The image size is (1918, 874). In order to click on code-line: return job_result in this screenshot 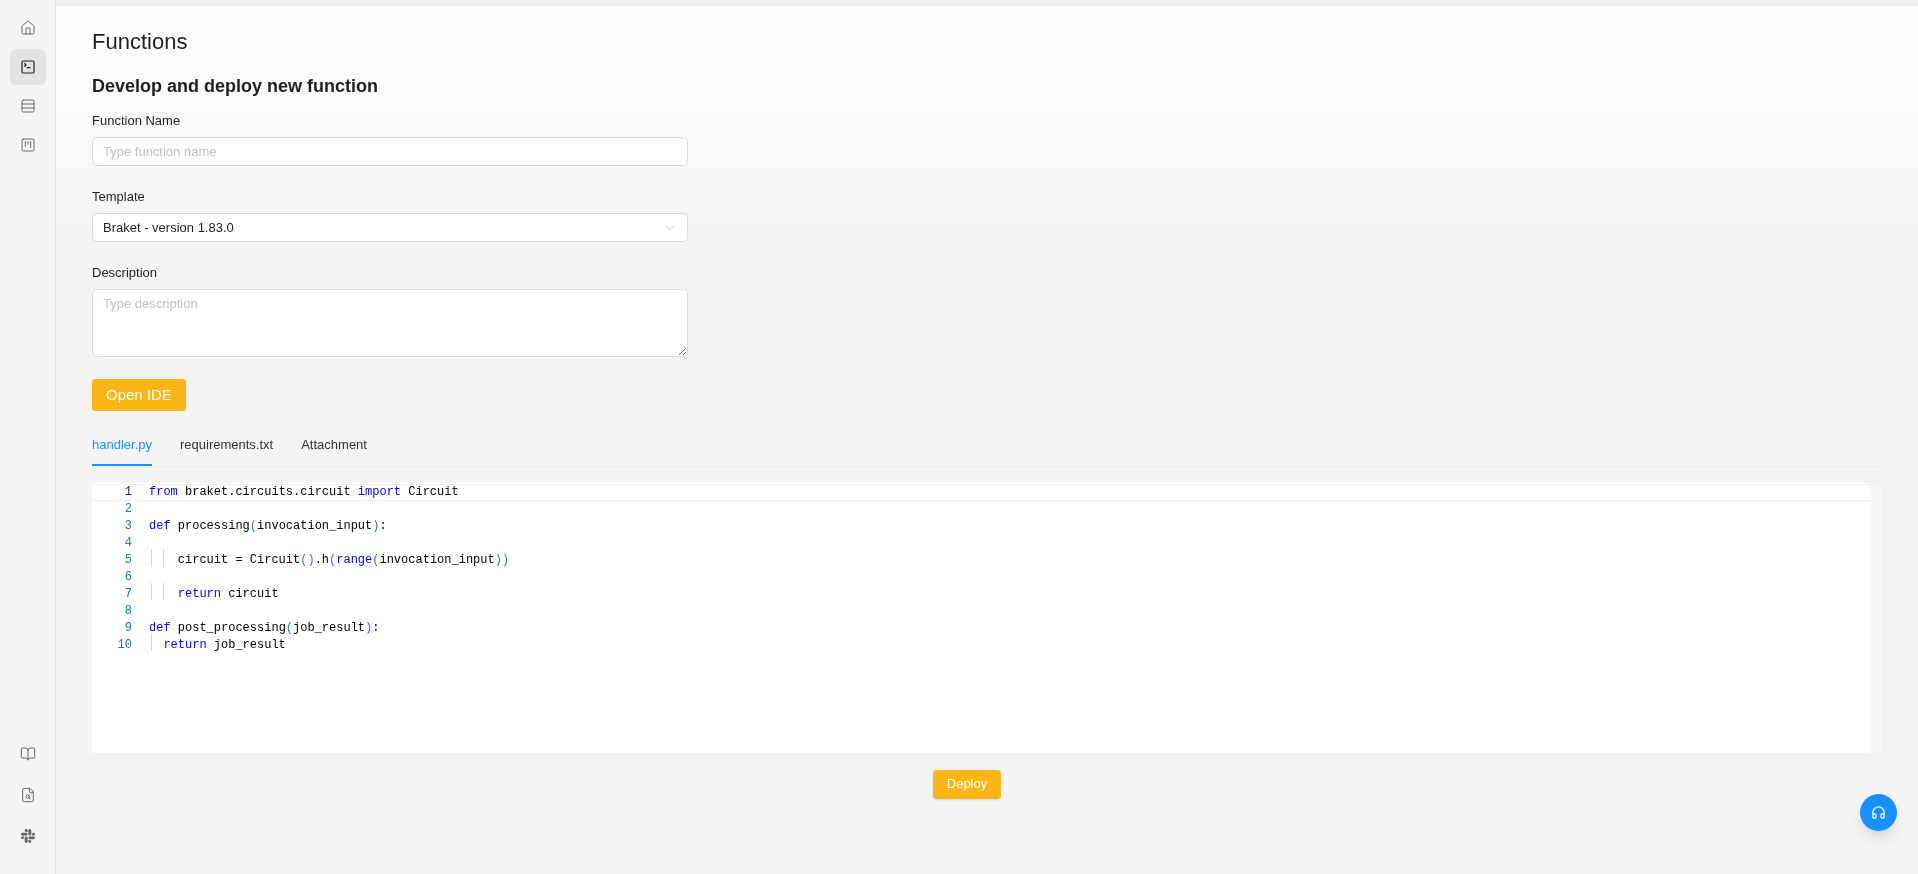, I will do `click(224, 645)`.